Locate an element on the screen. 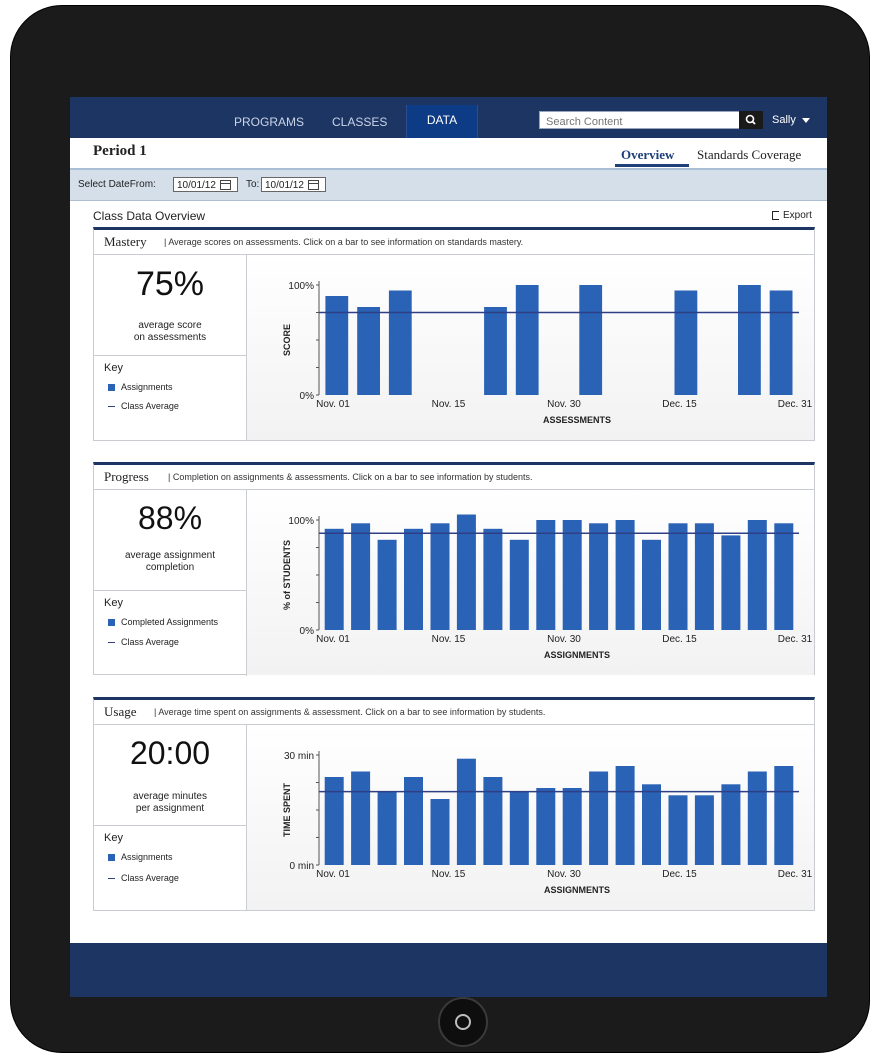 The image size is (876, 1057). top-navbar: PROGRAMS CLASSES DATA Sally is located at coordinates (448, 117).